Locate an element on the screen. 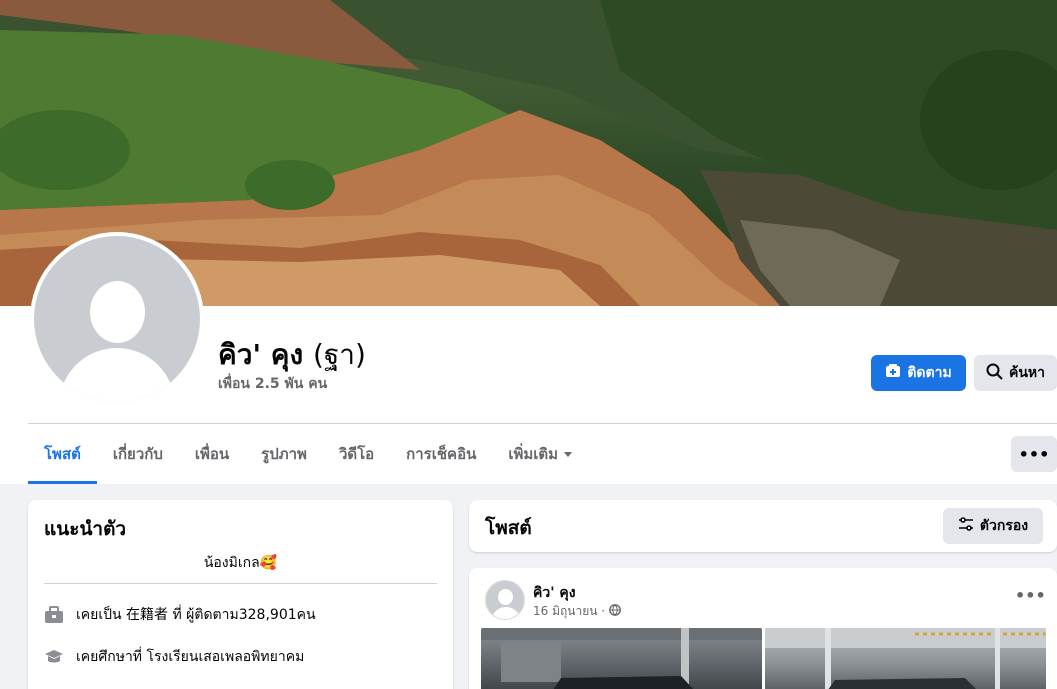  tab-photos: รูปภาพ is located at coordinates (284, 454).